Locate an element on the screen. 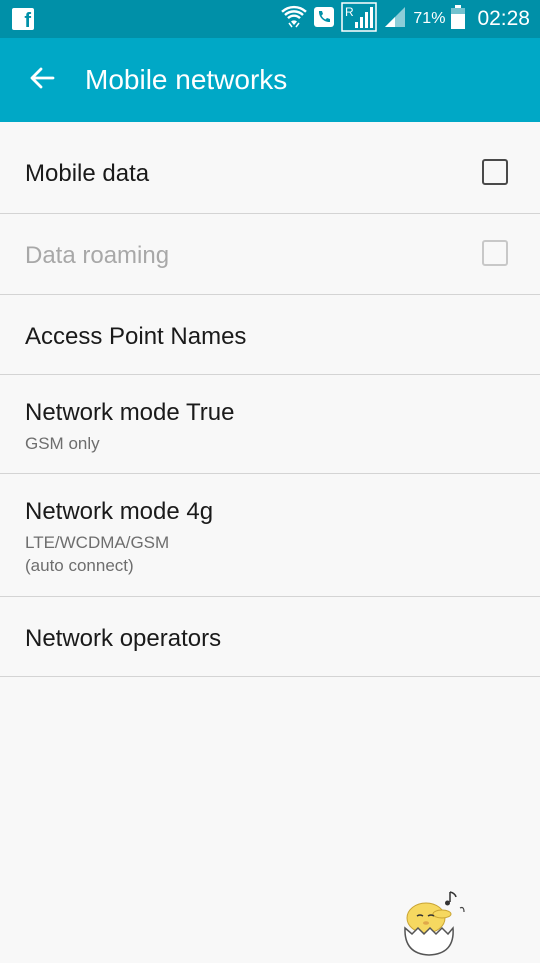 The height and width of the screenshot is (963, 540). mobile-data-label: Mobile data is located at coordinates (87, 173).